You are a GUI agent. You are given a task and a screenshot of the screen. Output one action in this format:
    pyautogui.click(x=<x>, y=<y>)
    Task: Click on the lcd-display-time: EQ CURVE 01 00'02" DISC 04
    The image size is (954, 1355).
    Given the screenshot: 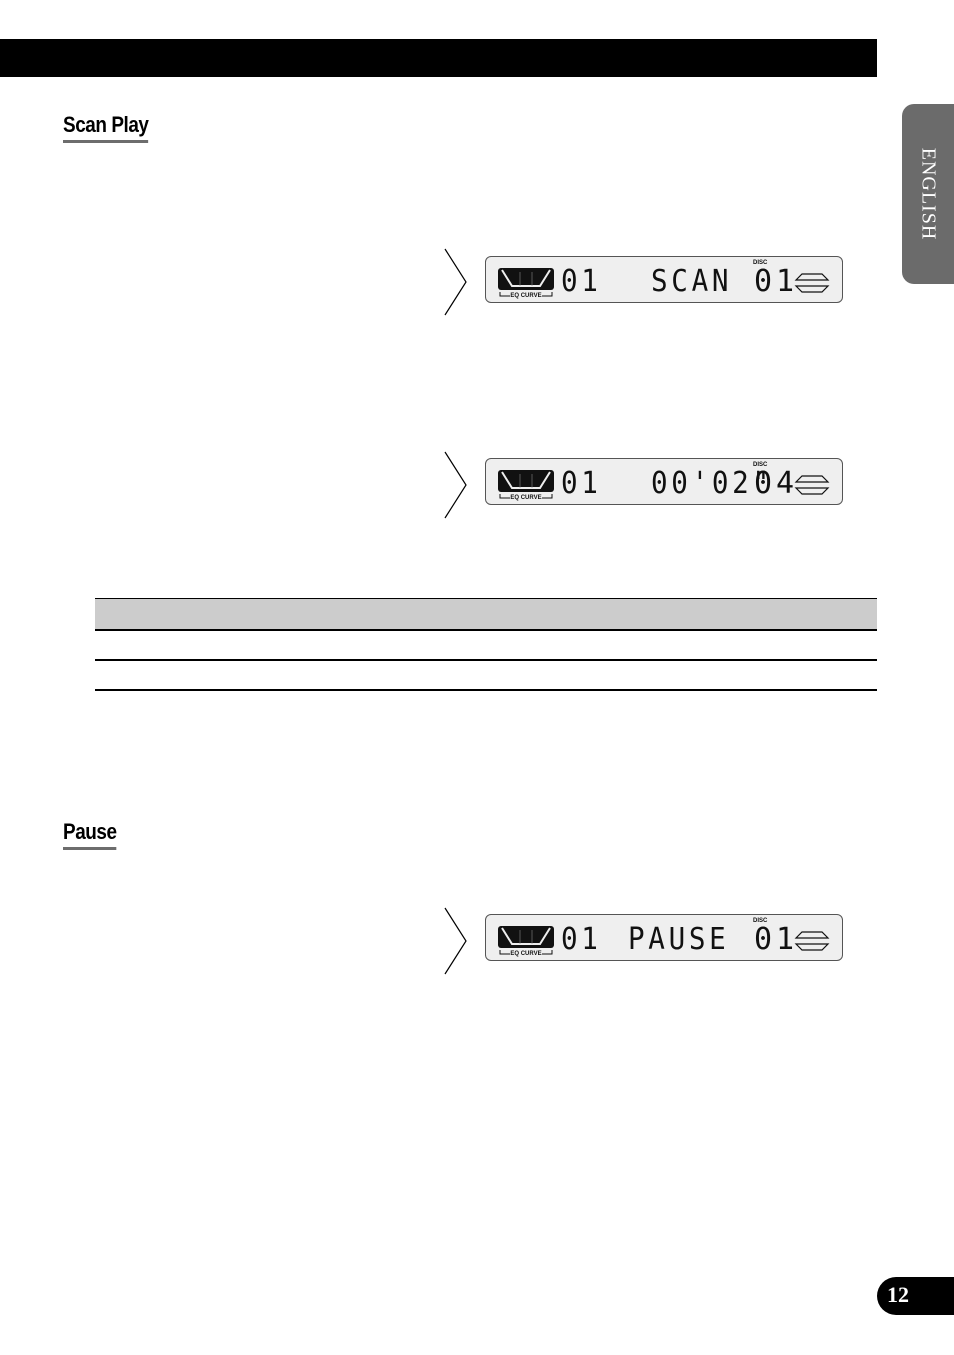 What is the action you would take?
    pyautogui.click(x=664, y=481)
    